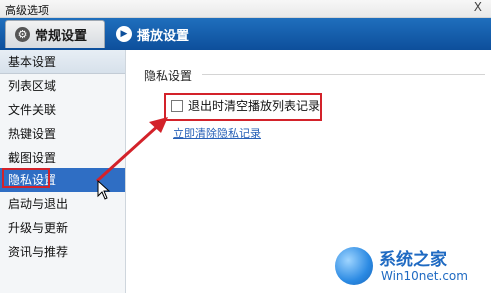  What do you see at coordinates (168, 76) in the screenshot?
I see `section-title: 隐私设置` at bounding box center [168, 76].